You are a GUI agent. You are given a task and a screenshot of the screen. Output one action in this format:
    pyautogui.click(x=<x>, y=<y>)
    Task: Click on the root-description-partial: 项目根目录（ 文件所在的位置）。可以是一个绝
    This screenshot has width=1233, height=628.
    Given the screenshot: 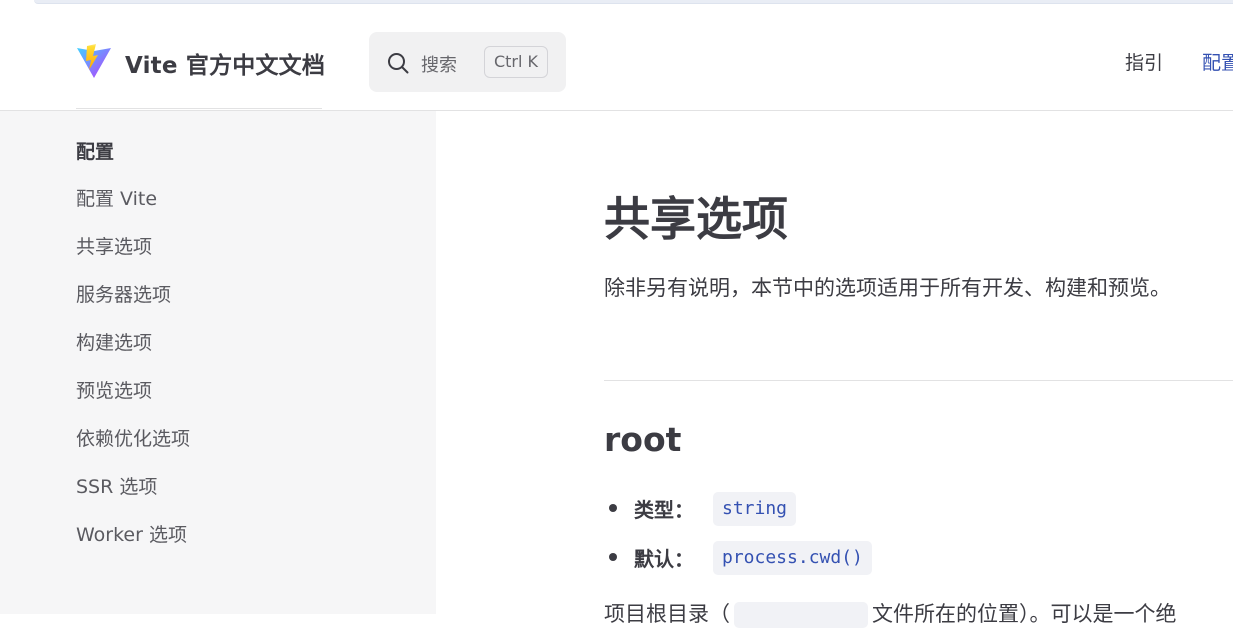 What is the action you would take?
    pyautogui.click(x=890, y=613)
    